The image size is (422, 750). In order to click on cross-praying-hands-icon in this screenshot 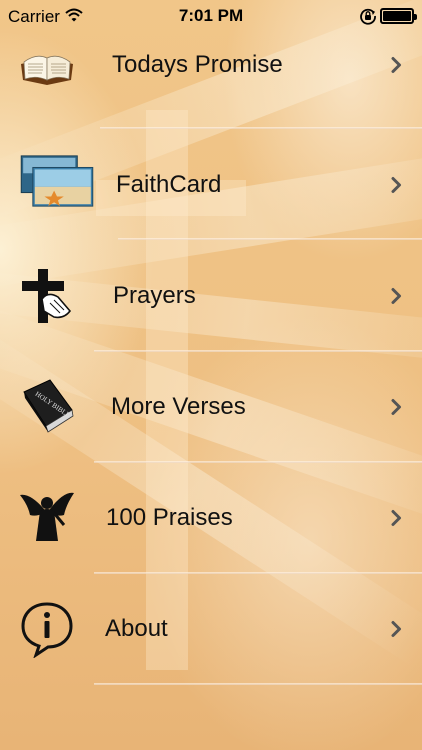, I will do `click(47, 296)`.